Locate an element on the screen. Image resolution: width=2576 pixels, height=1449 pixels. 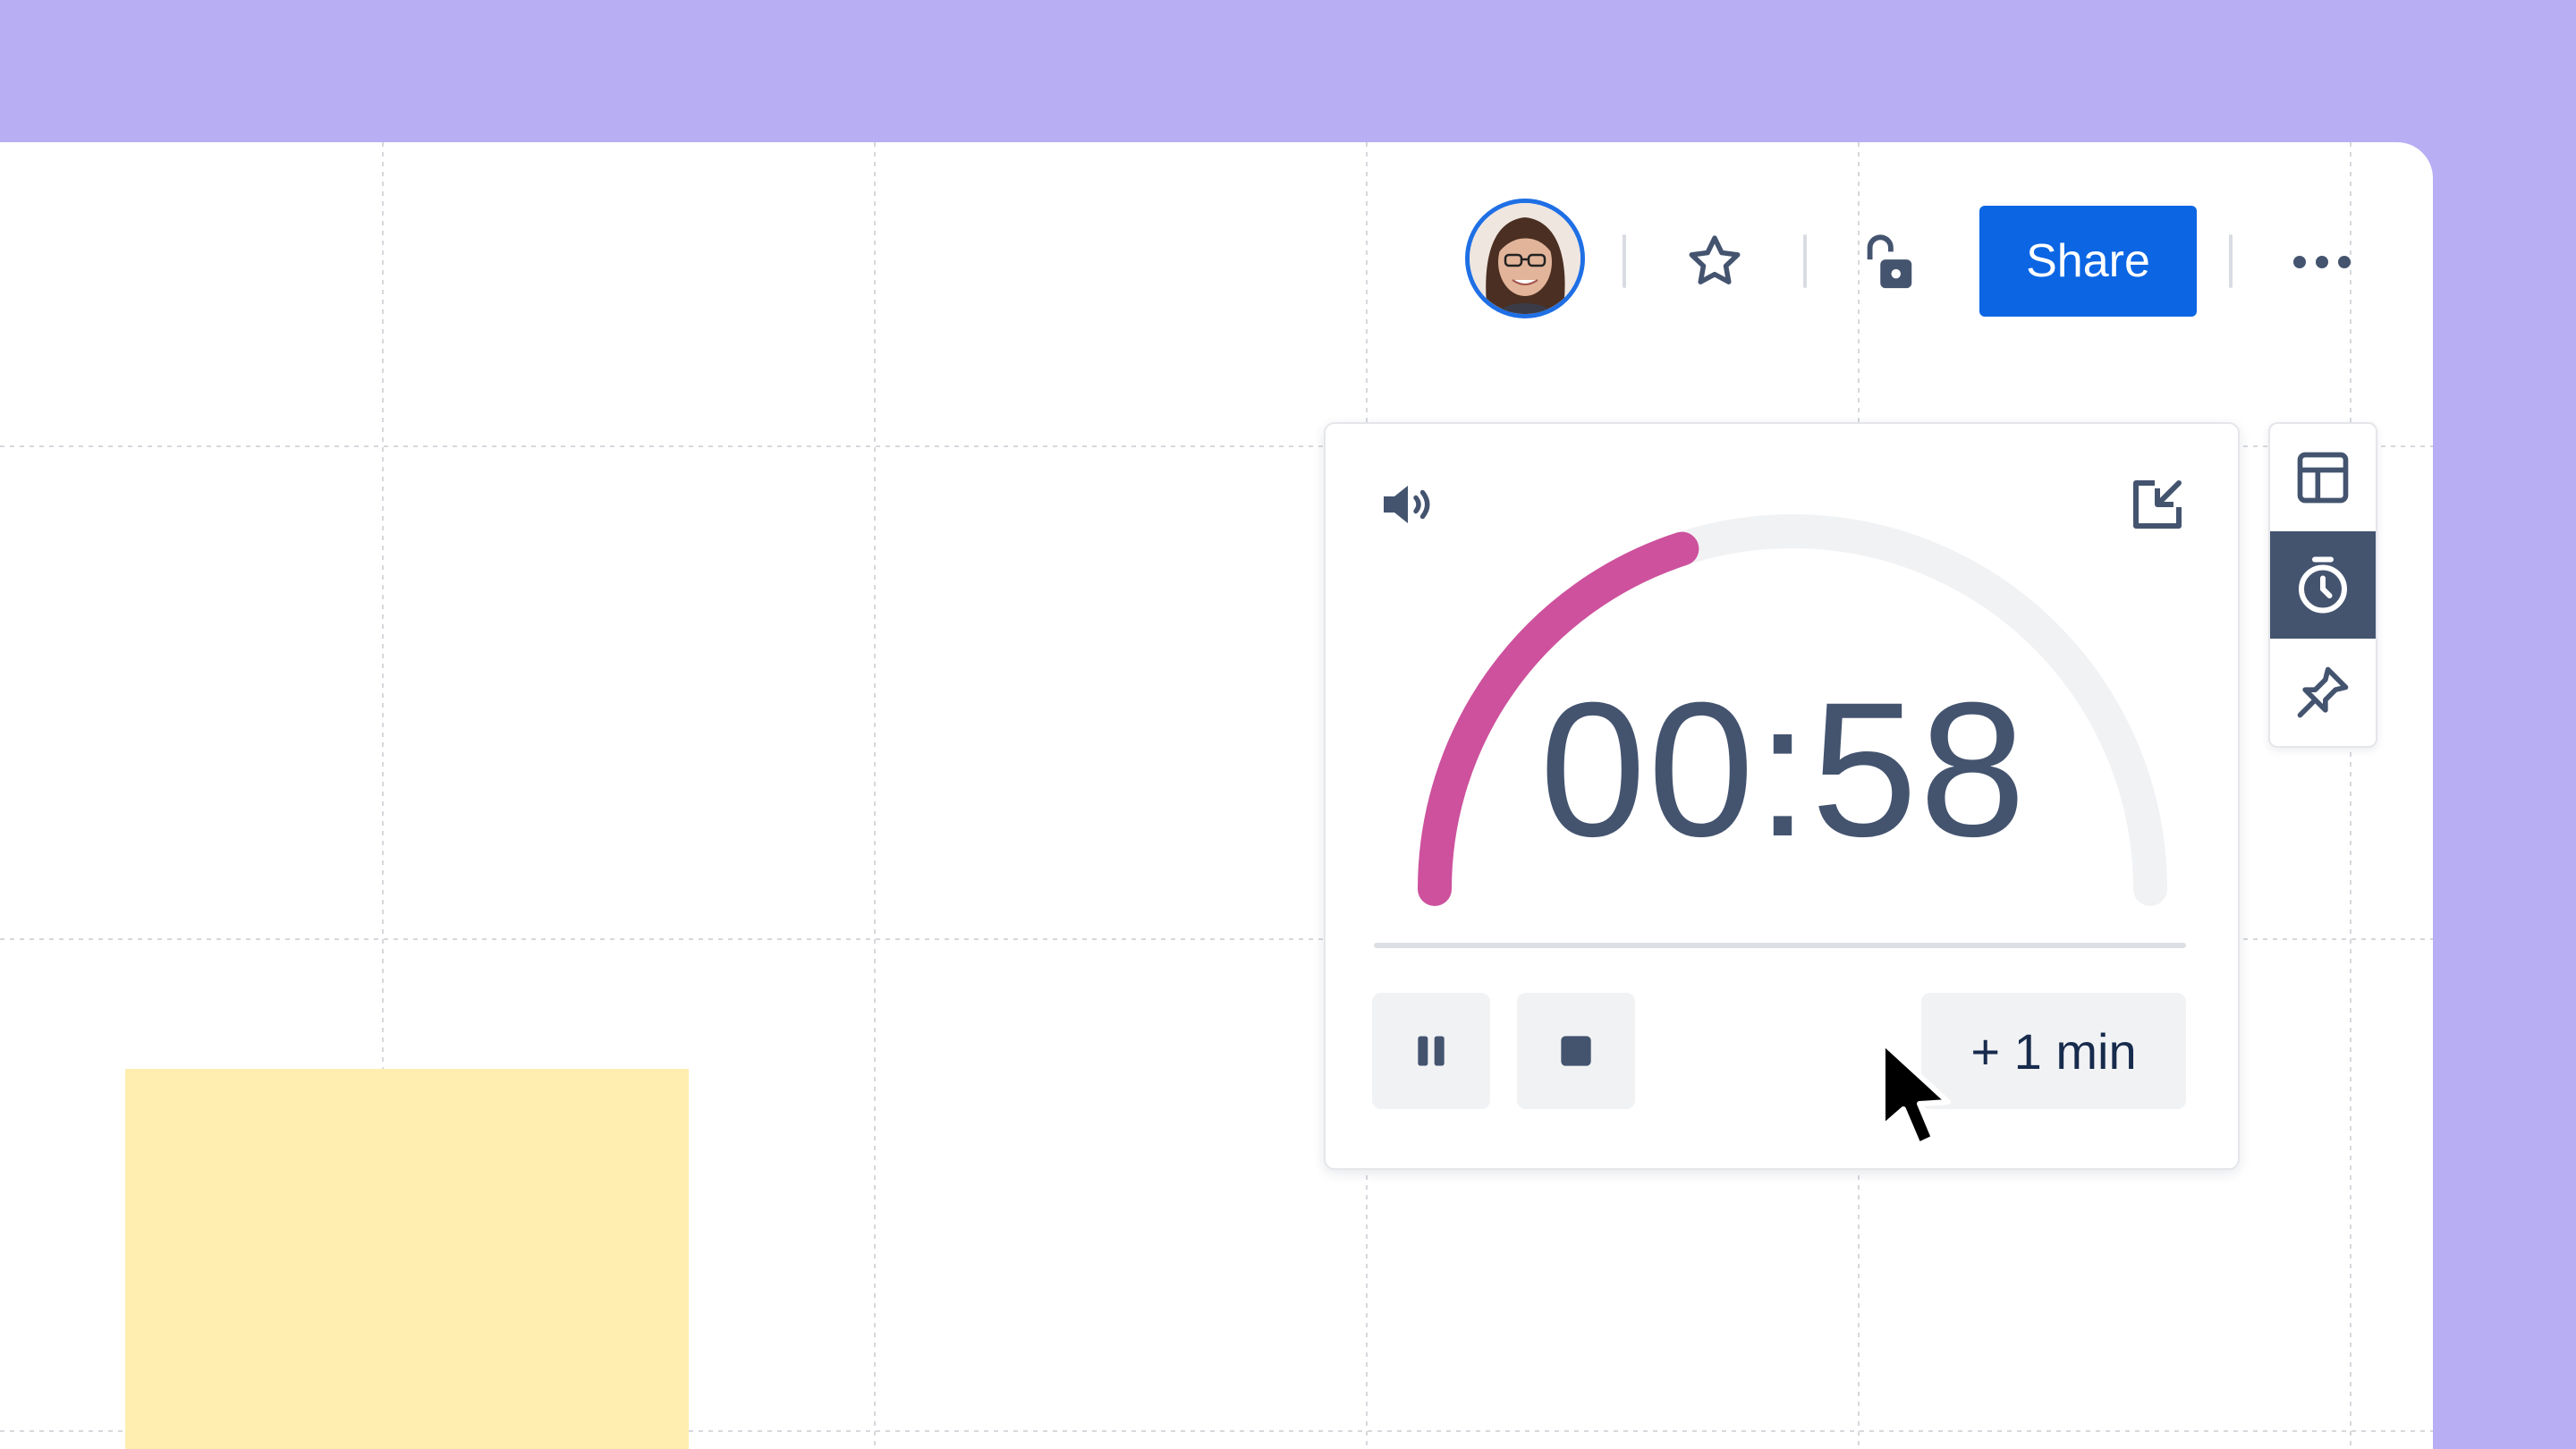
stop-icon is located at coordinates (1576, 1051).